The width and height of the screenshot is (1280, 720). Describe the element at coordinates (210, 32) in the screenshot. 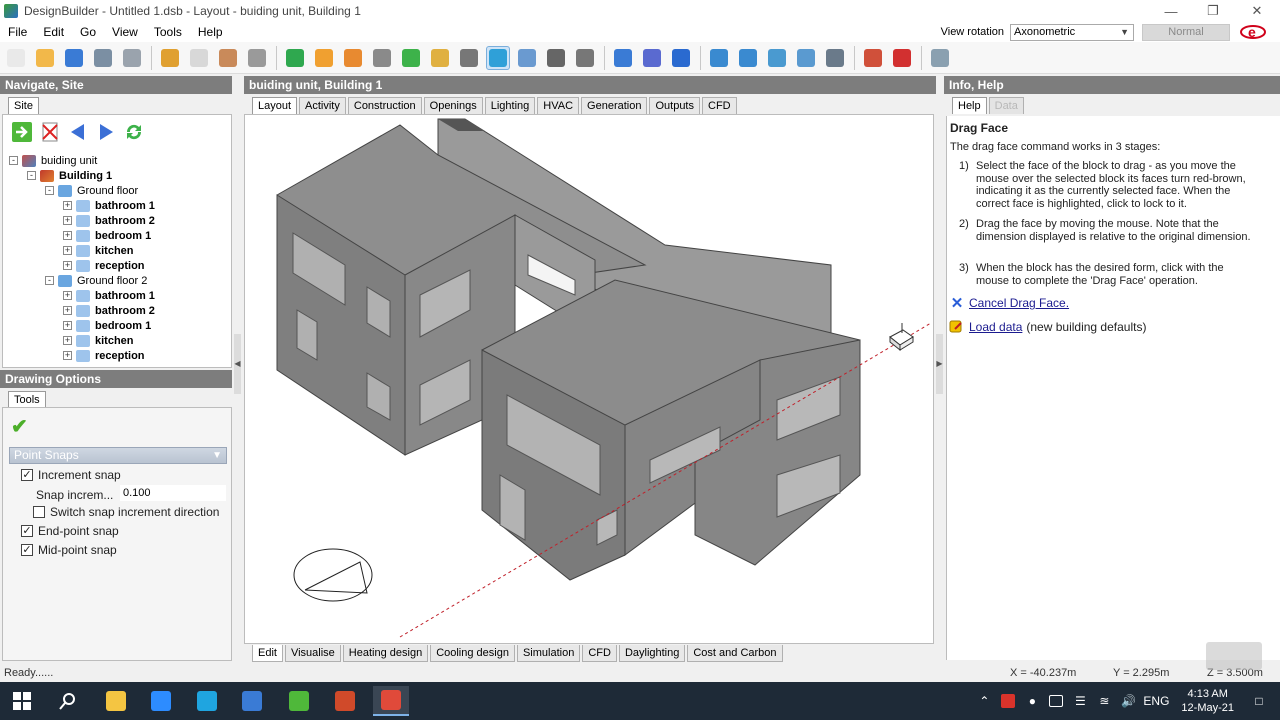

I see `menu-help: Help` at that location.